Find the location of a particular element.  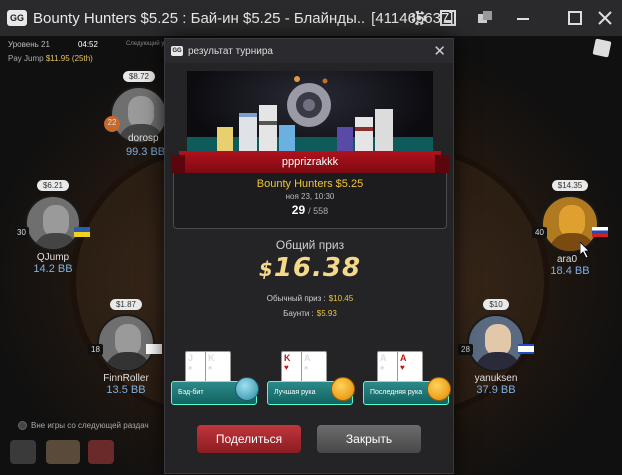

menu-icon is located at coordinates (23, 452).